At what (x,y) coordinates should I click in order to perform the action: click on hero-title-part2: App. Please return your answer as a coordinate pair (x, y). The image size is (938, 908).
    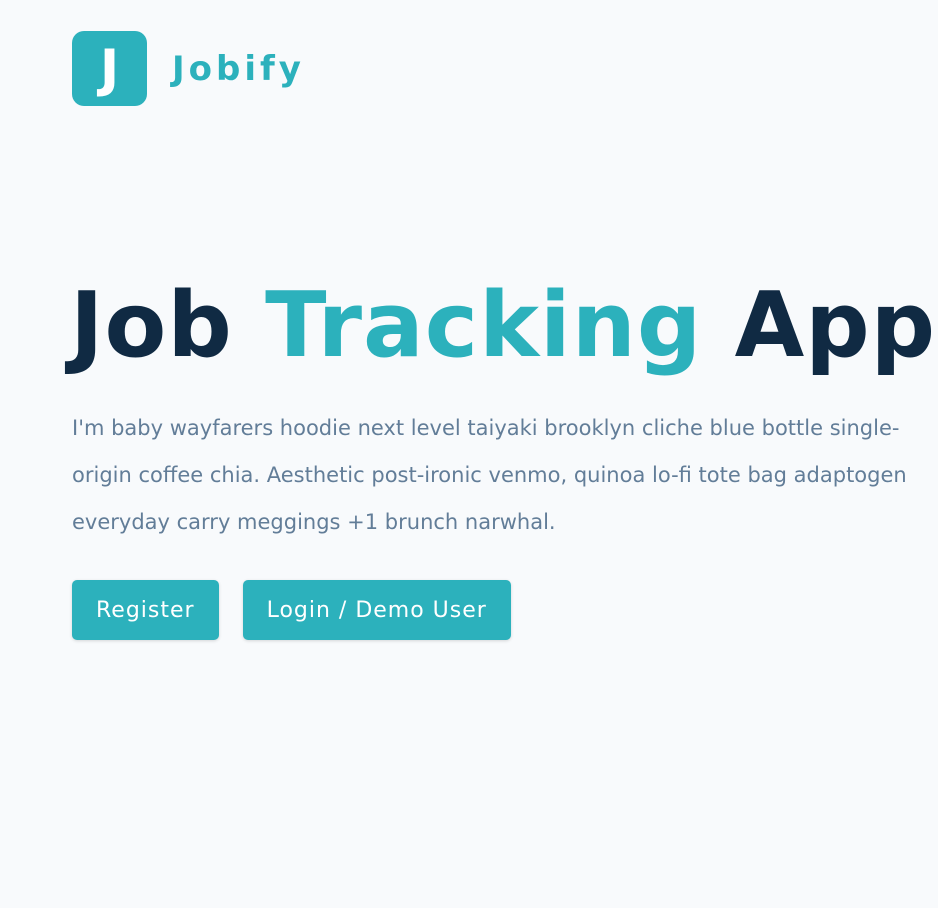
    Looking at the image, I should click on (835, 325).